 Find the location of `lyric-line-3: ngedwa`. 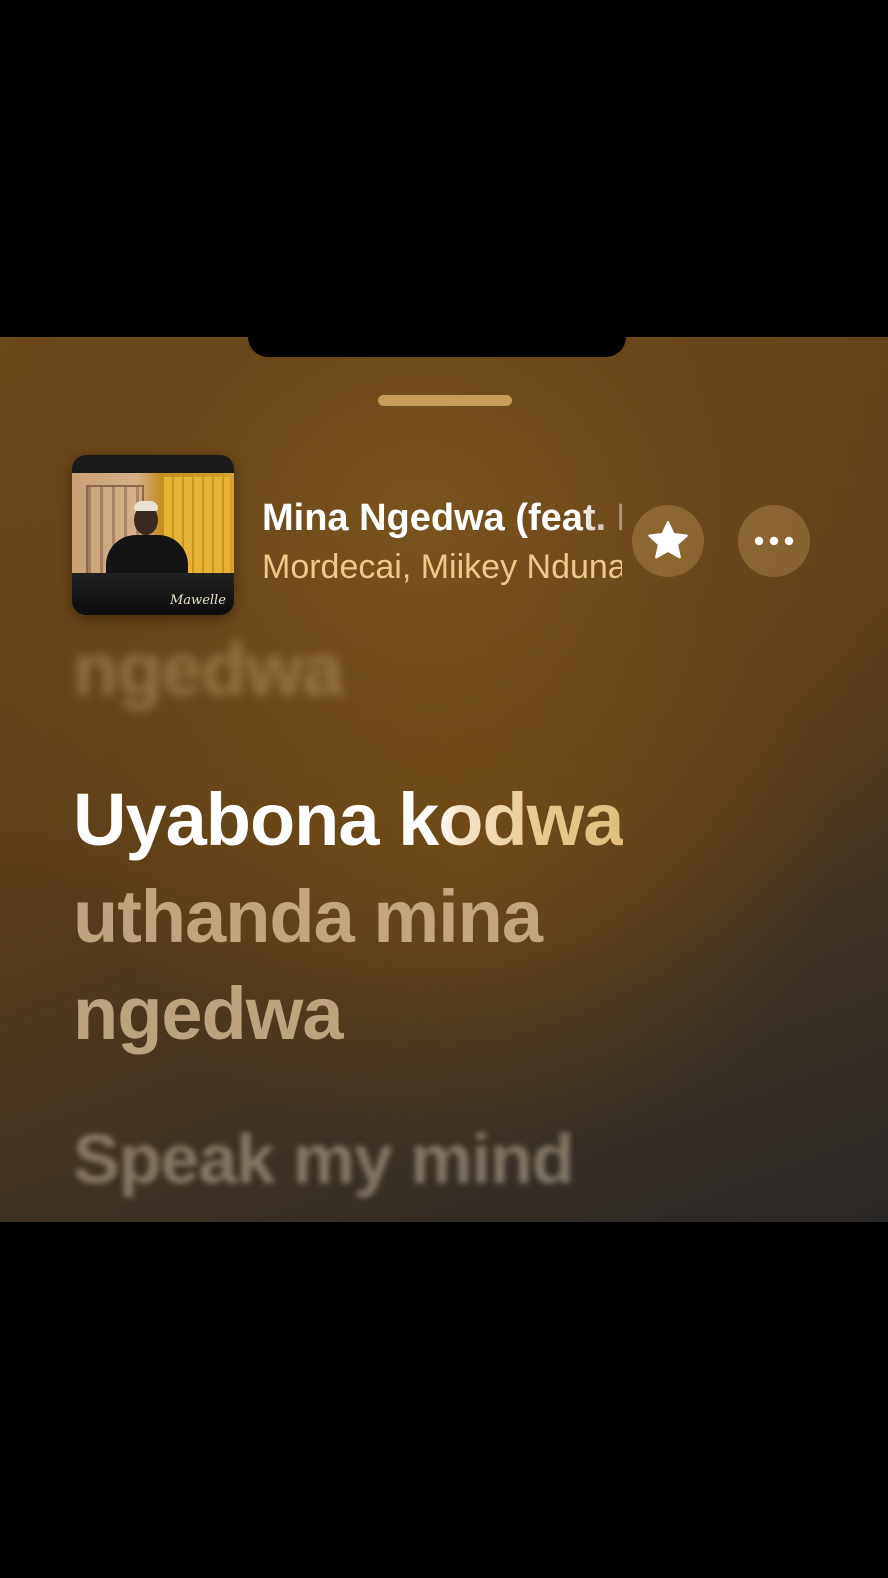

lyric-line-3: ngedwa is located at coordinates (208, 1013).